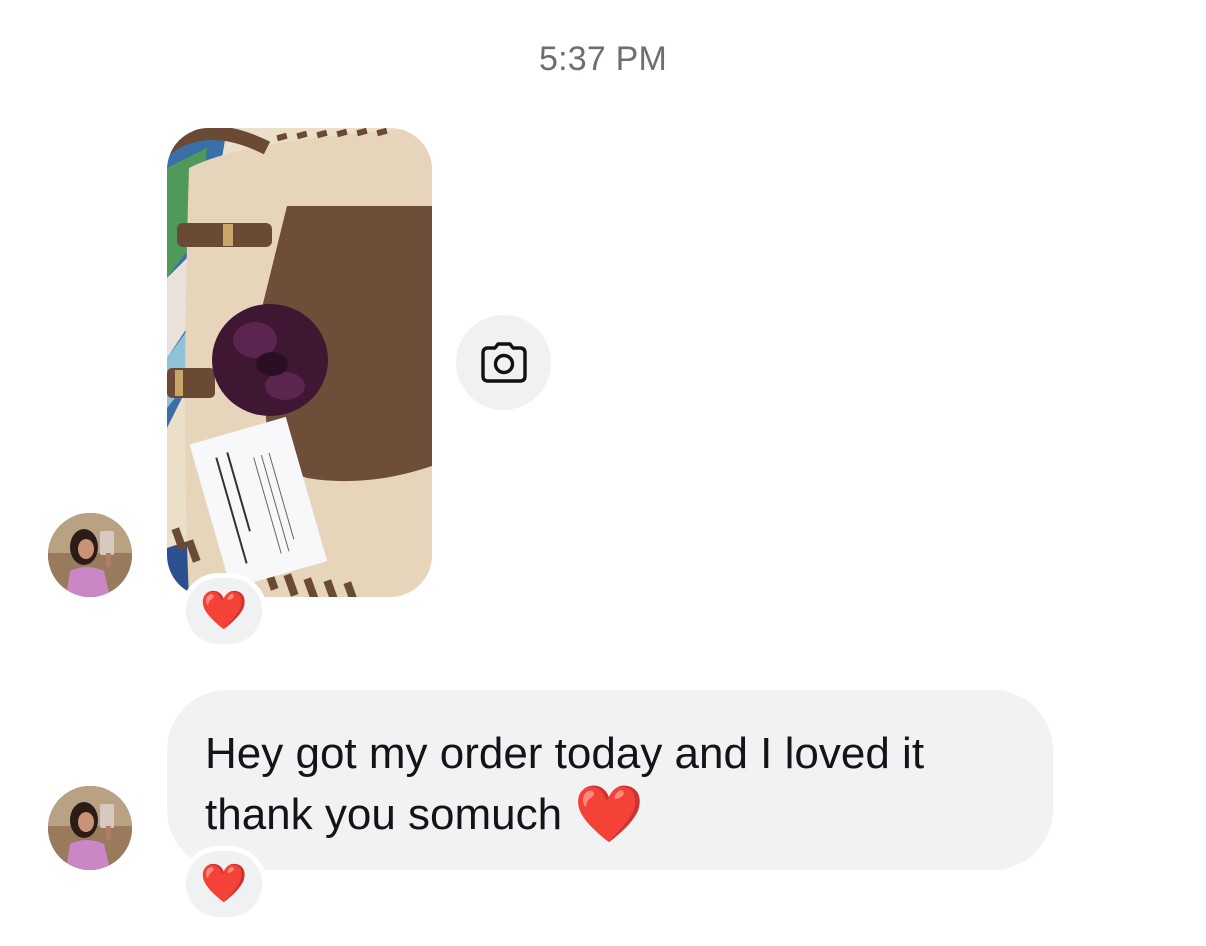  I want to click on heart-emoji: ❤️, so click(609, 813).